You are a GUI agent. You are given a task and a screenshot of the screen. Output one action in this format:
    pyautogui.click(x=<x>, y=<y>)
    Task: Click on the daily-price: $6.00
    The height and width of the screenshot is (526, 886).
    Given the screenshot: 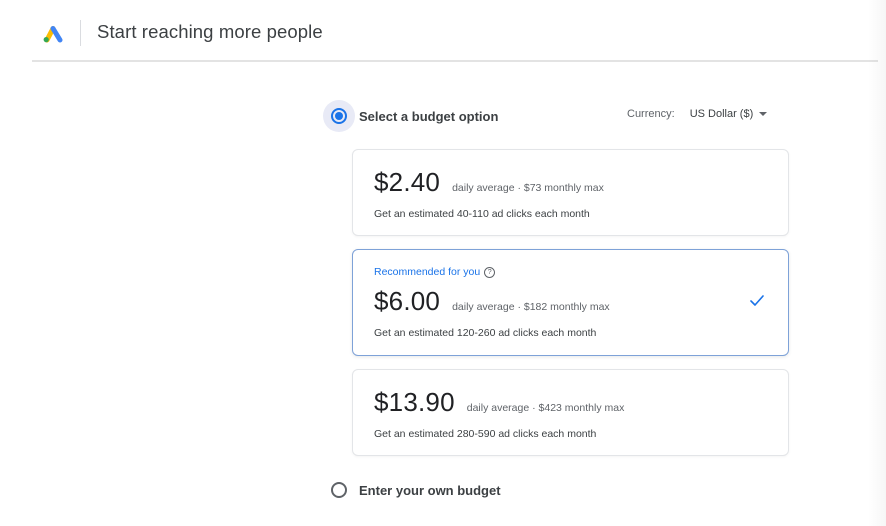 What is the action you would take?
    pyautogui.click(x=407, y=301)
    